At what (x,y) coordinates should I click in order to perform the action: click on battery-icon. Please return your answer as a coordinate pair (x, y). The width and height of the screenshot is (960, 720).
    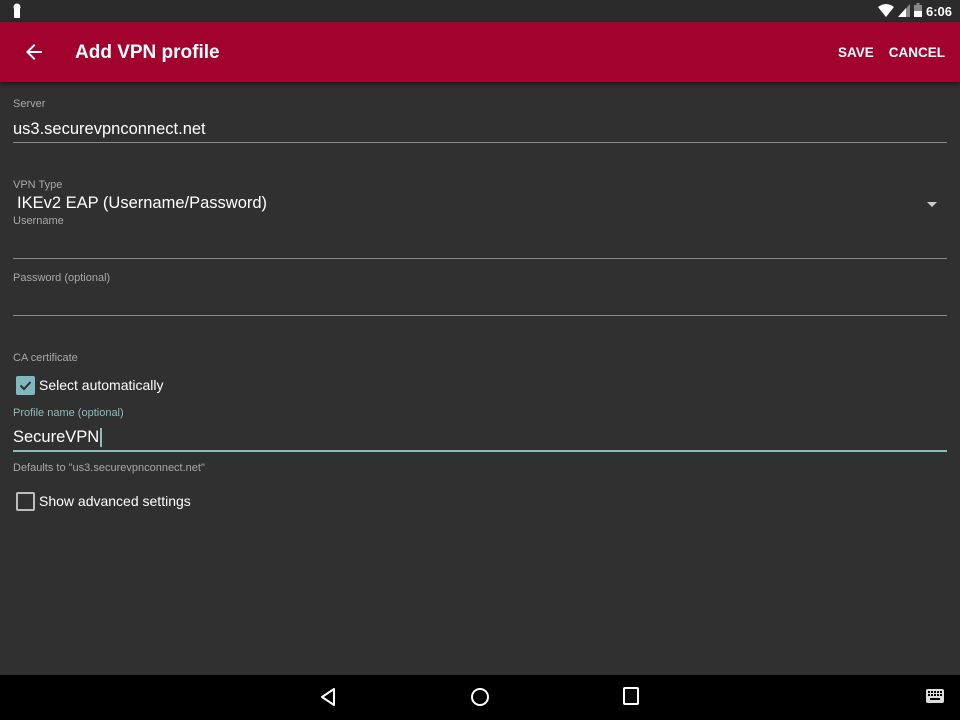
    Looking at the image, I should click on (917, 11).